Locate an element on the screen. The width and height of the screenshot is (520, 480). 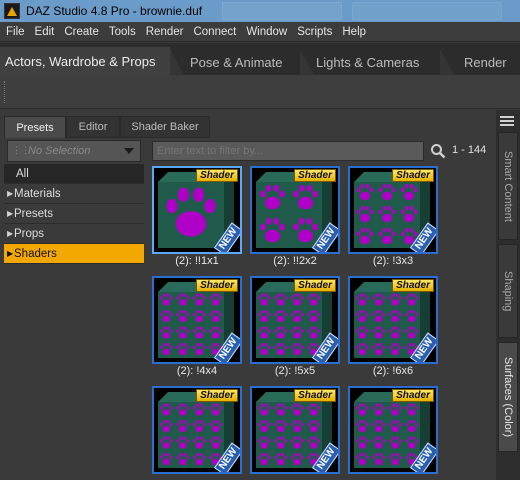
side-tab-shaping: Shaping is located at coordinates (508, 291).